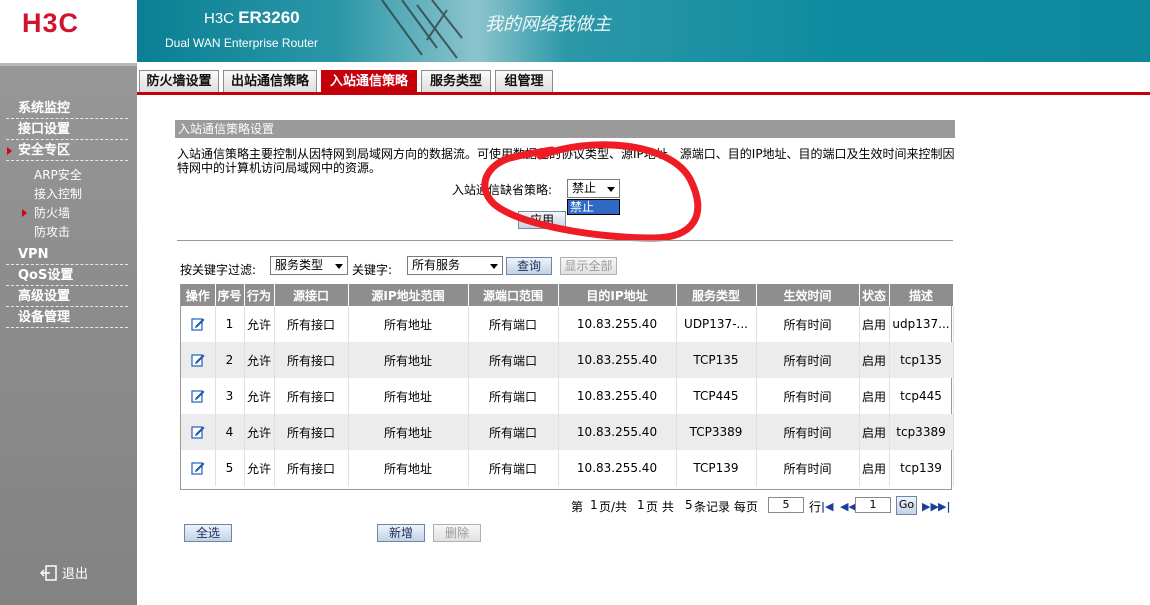 This screenshot has height=605, width=1150. I want to click on add-button: 新增, so click(401, 533).